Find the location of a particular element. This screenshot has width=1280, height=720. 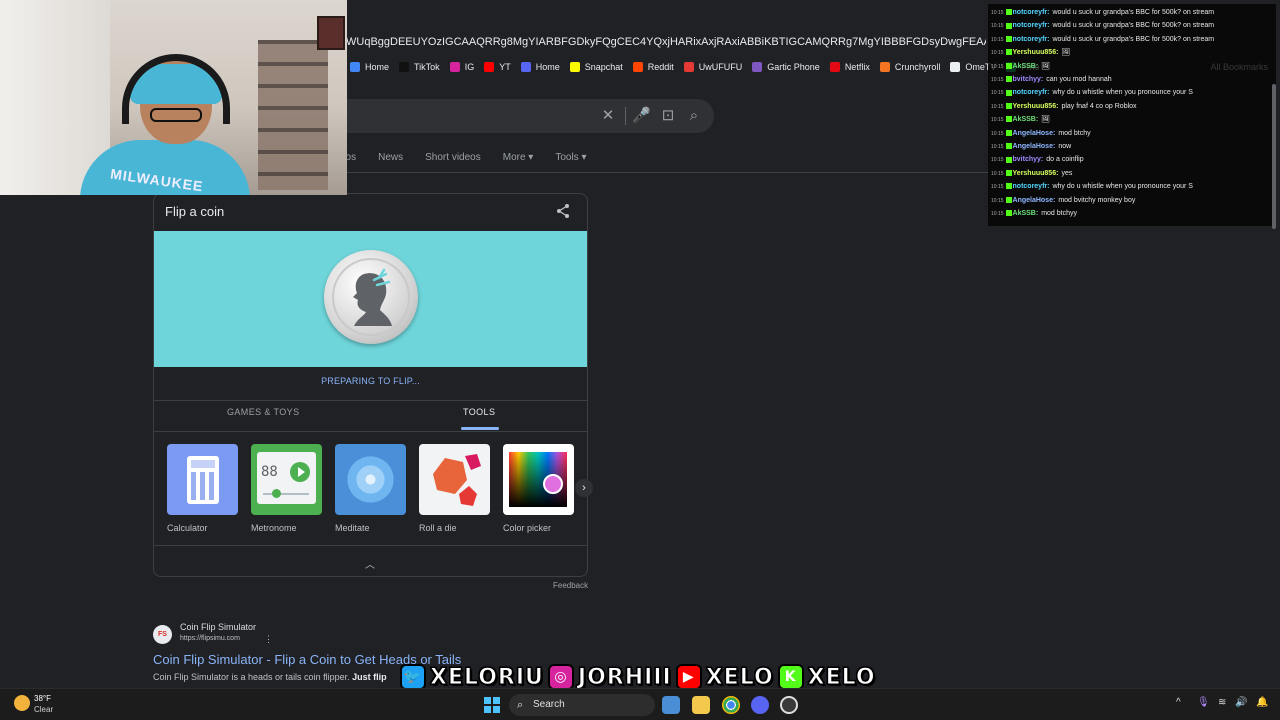

chrome-icon is located at coordinates (731, 705).